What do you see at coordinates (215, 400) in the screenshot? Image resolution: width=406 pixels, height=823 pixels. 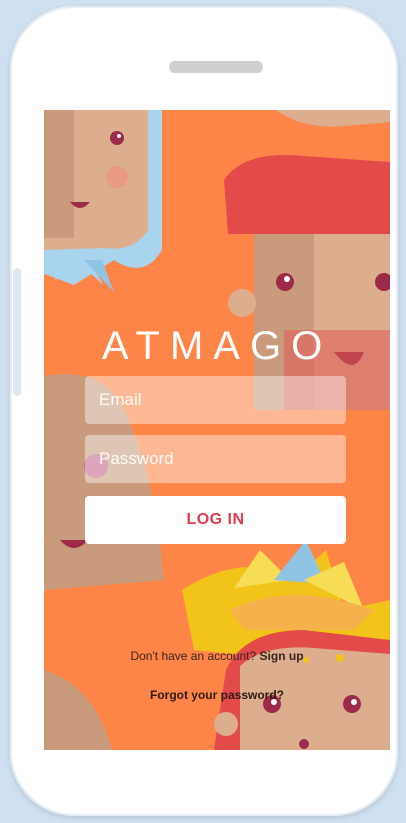 I see `email-input` at bounding box center [215, 400].